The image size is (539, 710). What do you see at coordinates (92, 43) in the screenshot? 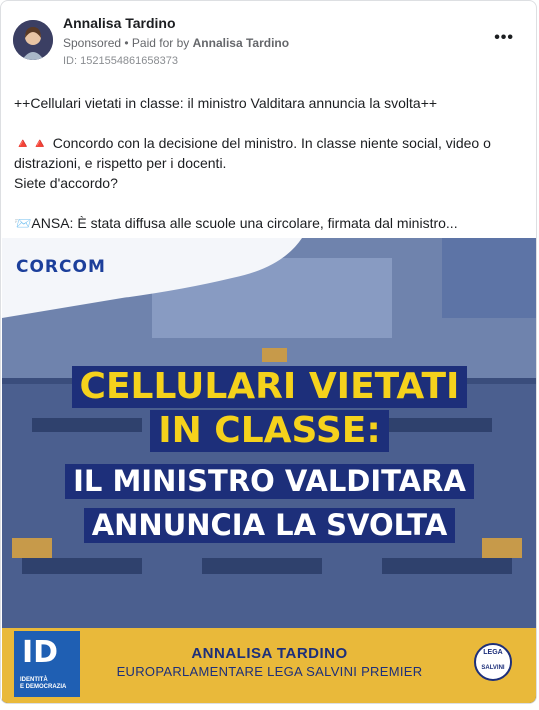
I see `sponsored-label: Sponsored` at bounding box center [92, 43].